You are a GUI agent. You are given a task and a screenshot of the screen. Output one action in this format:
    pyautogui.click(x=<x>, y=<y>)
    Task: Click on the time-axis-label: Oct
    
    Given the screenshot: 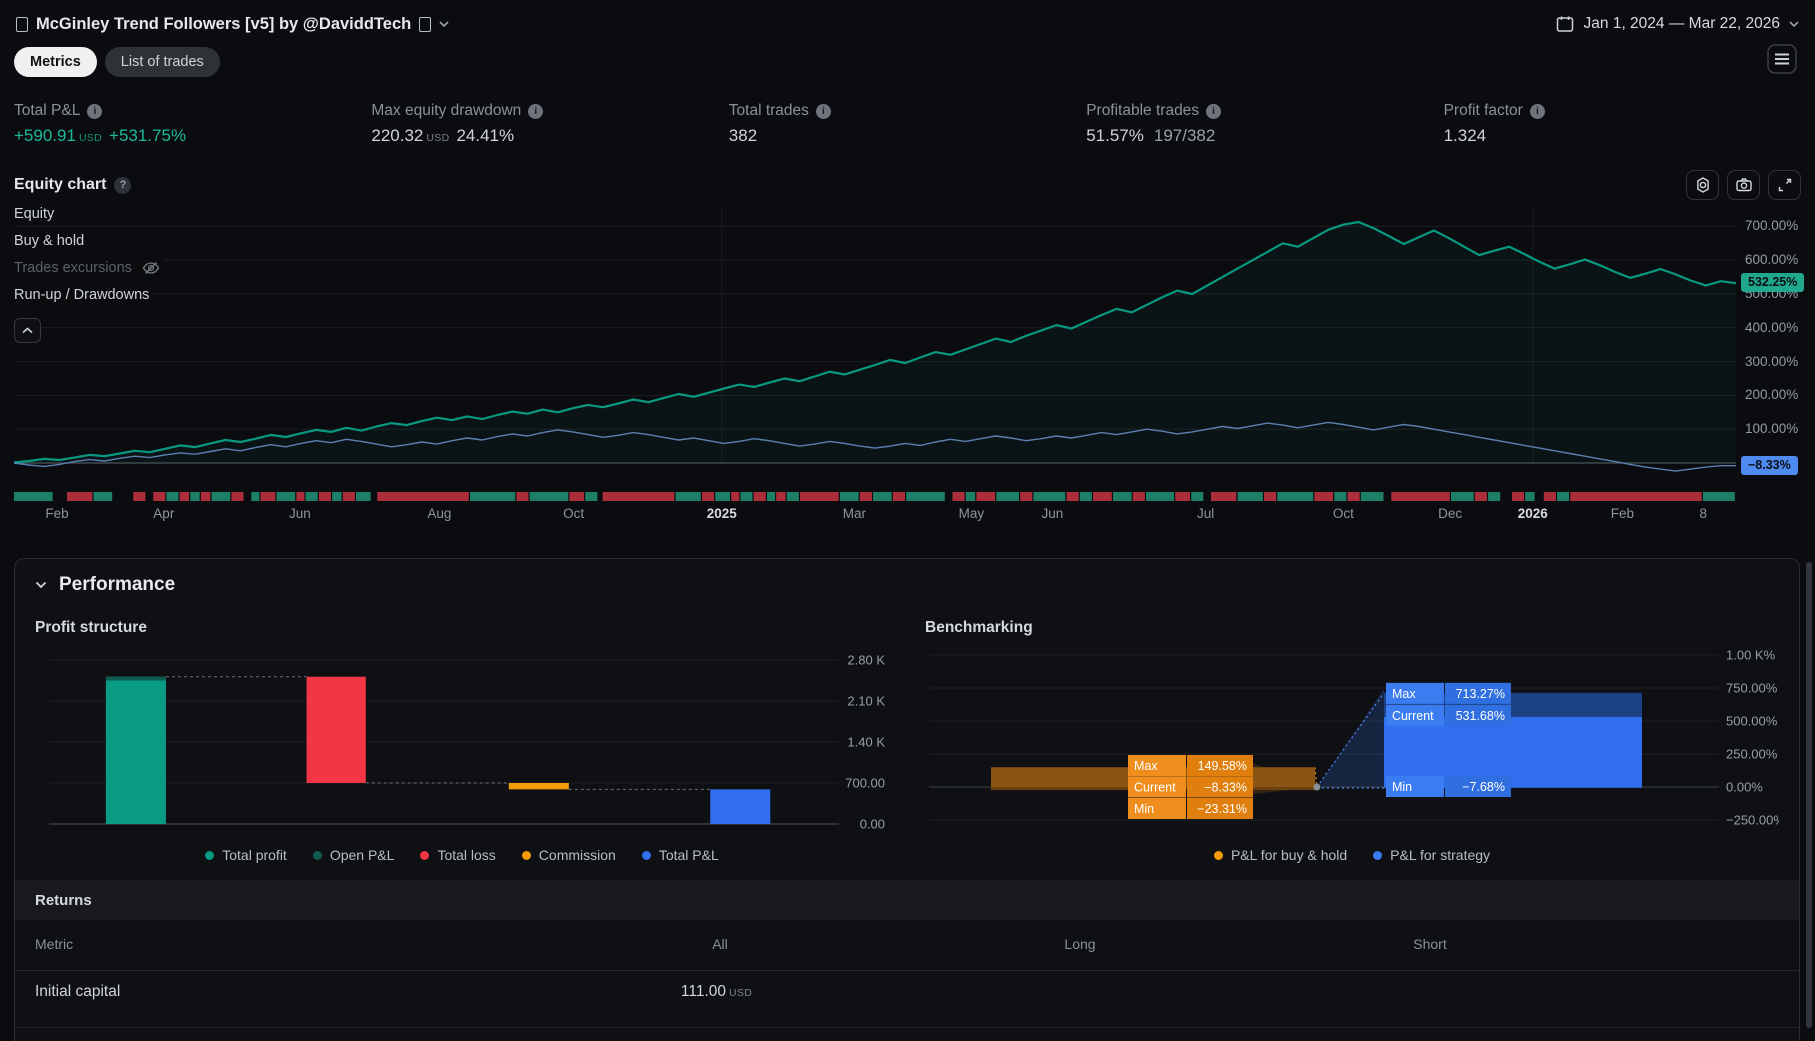 What is the action you would take?
    pyautogui.click(x=574, y=513)
    